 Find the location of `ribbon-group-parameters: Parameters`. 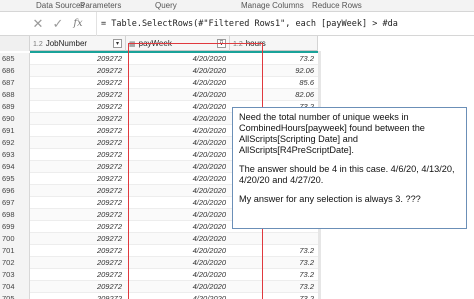

ribbon-group-parameters: Parameters is located at coordinates (101, 5).